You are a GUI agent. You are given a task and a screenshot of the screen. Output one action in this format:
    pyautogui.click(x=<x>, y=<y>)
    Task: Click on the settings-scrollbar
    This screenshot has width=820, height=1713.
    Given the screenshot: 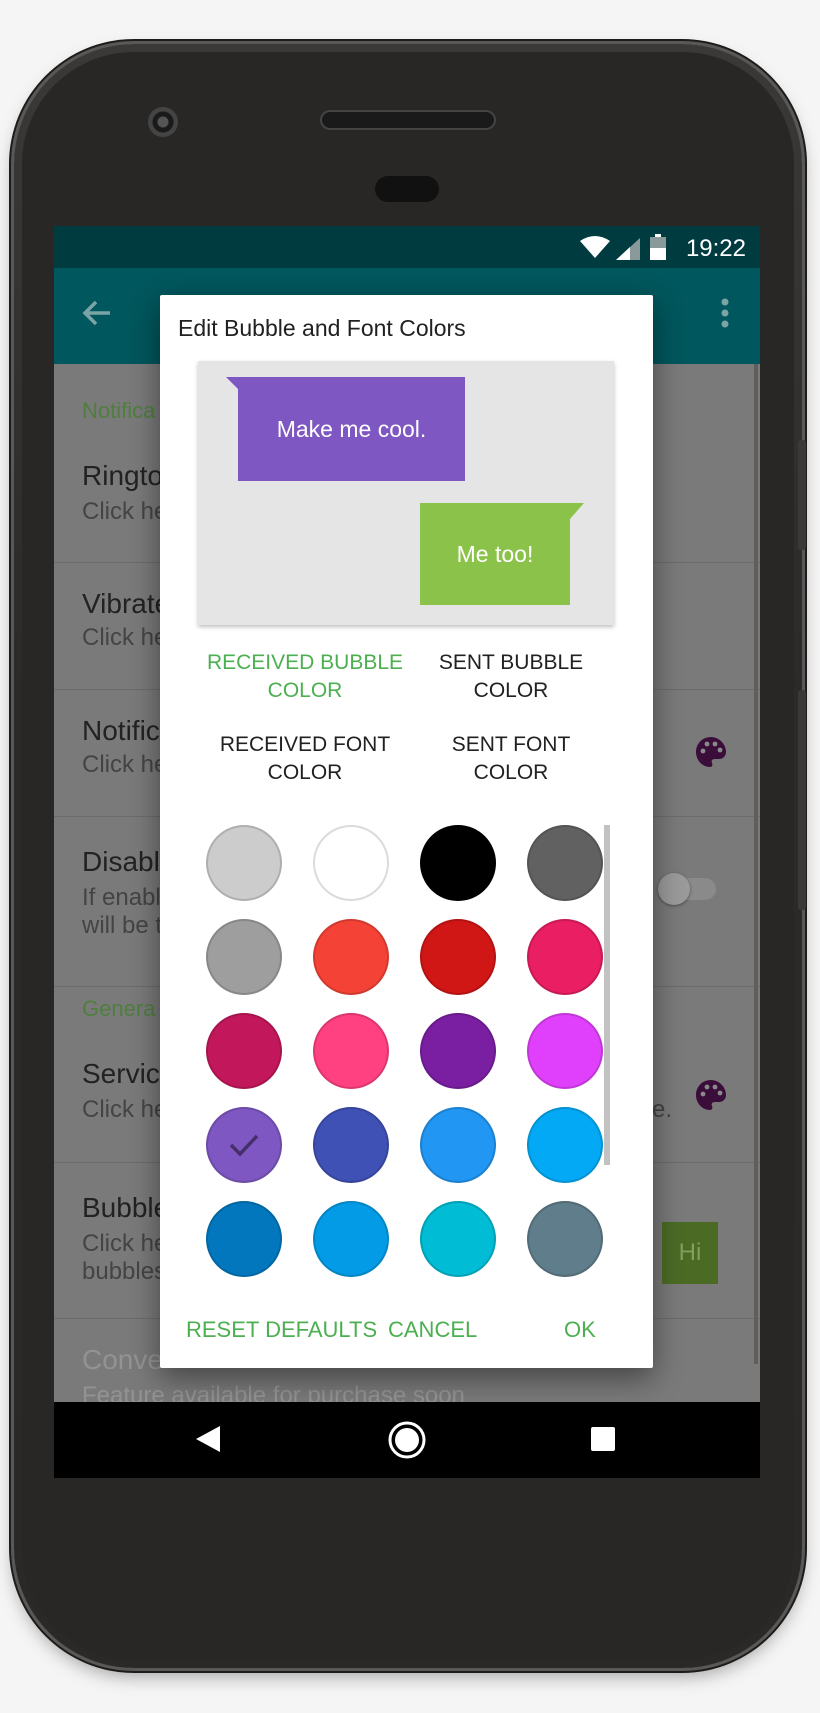 What is the action you would take?
    pyautogui.click(x=756, y=864)
    